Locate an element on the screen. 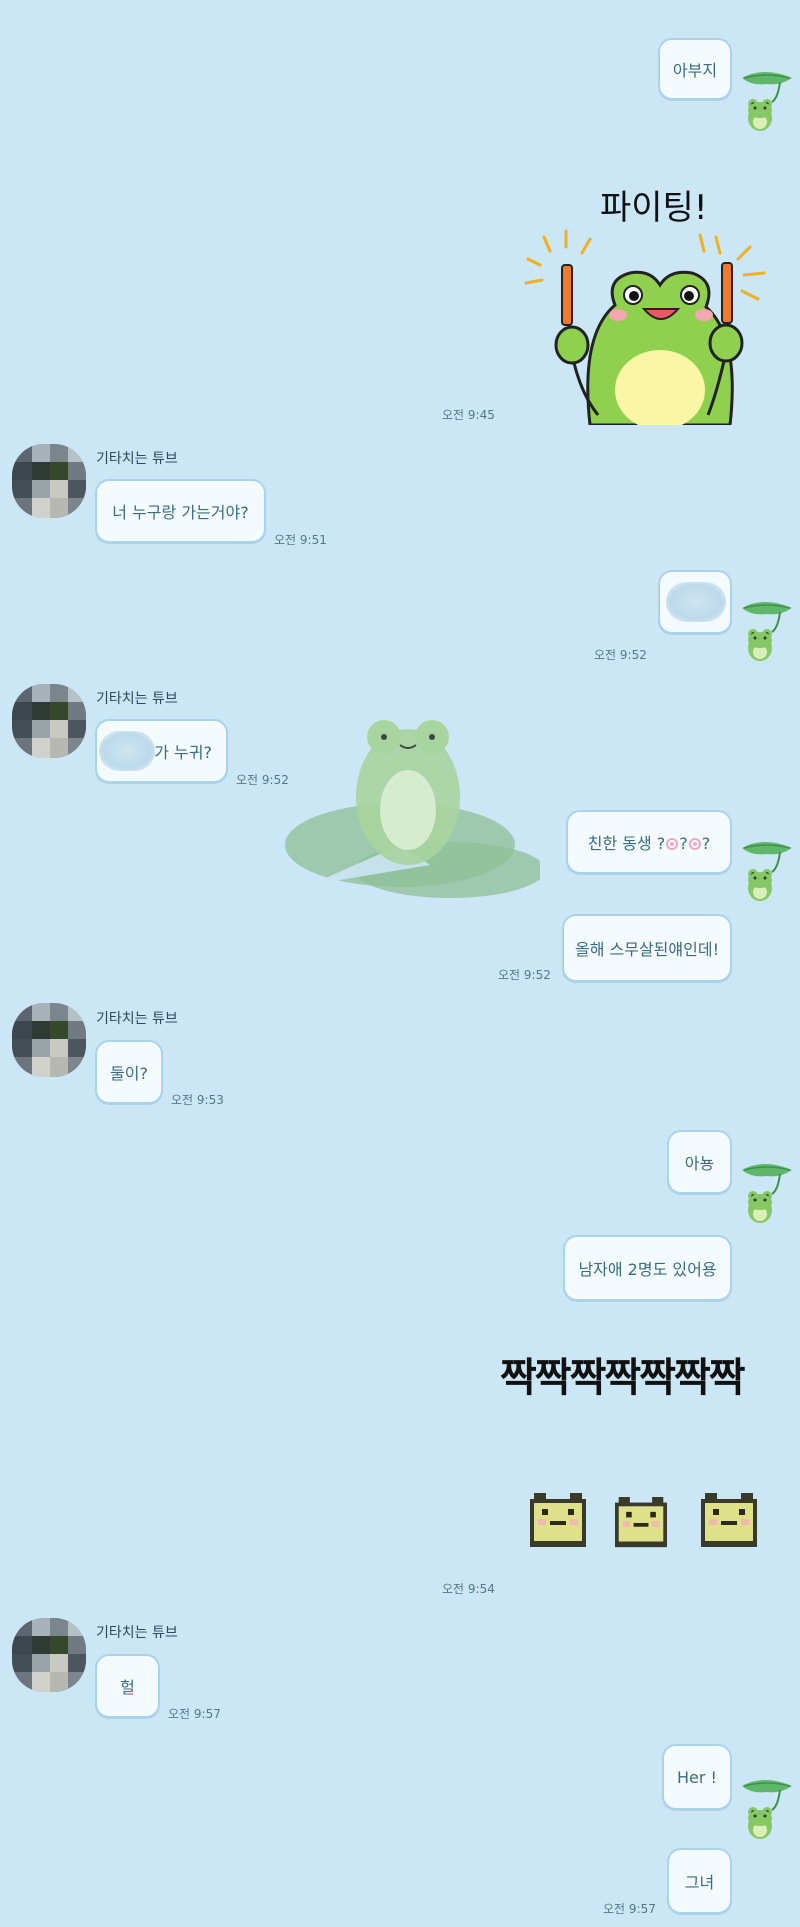 The image size is (800, 1927). message-text: 올해 스무살된얘인데! is located at coordinates (647, 949).